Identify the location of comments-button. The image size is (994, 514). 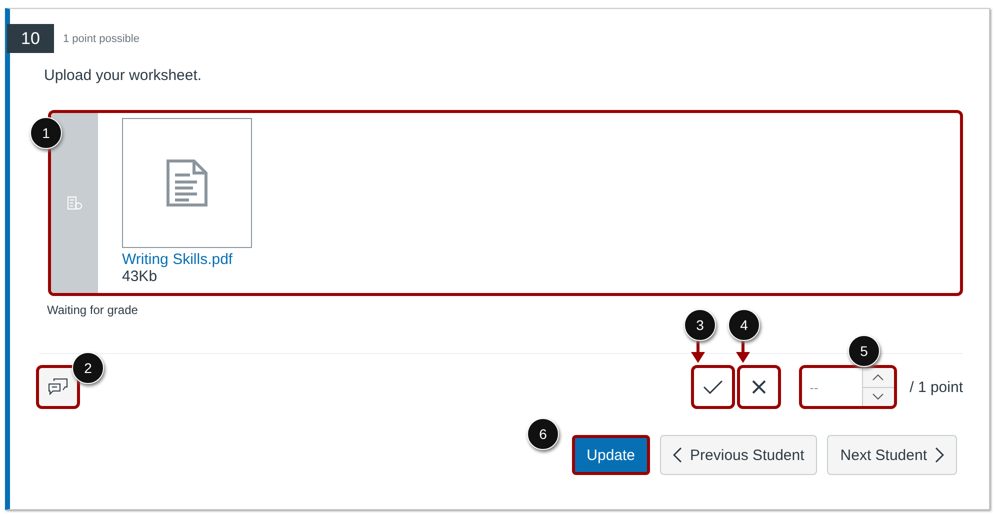
(58, 387).